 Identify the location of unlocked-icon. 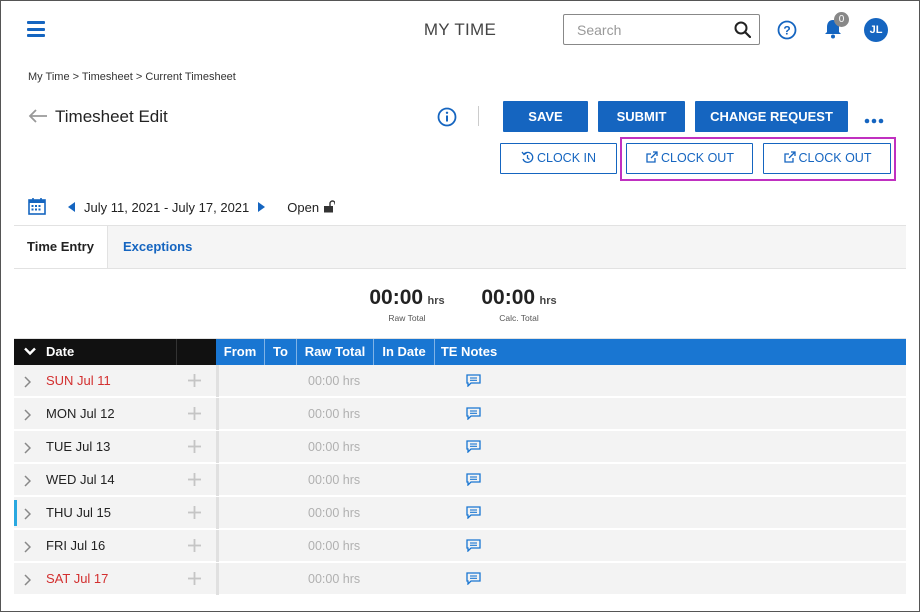
(329, 207).